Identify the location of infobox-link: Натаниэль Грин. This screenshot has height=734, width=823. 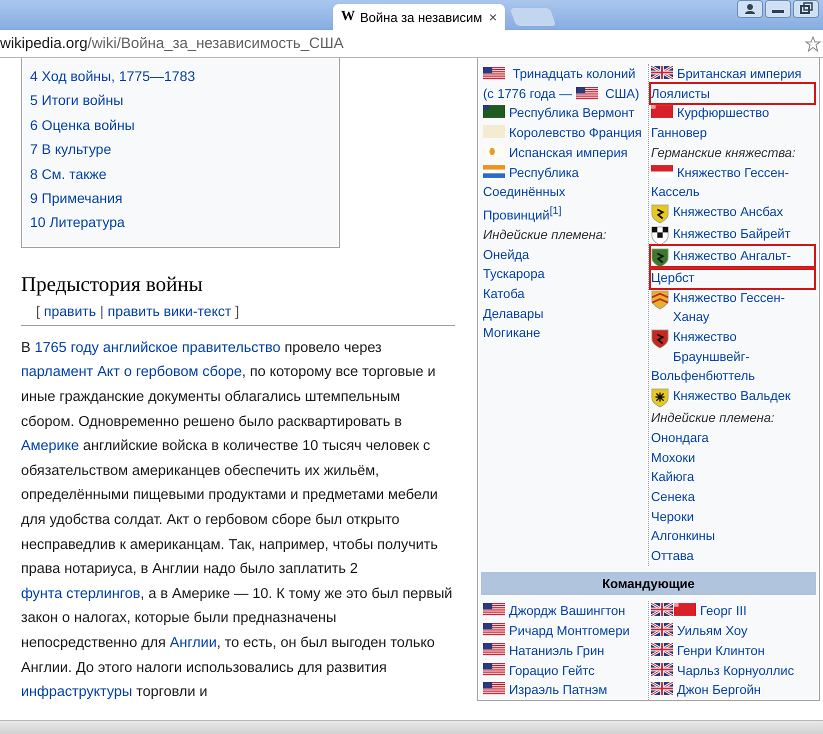
(564, 650).